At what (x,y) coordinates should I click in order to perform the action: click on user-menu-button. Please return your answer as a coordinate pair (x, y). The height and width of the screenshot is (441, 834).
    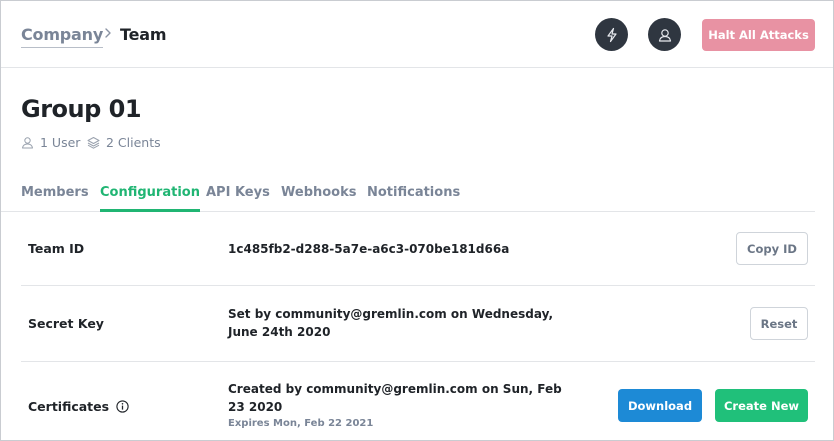
    Looking at the image, I should click on (664, 34).